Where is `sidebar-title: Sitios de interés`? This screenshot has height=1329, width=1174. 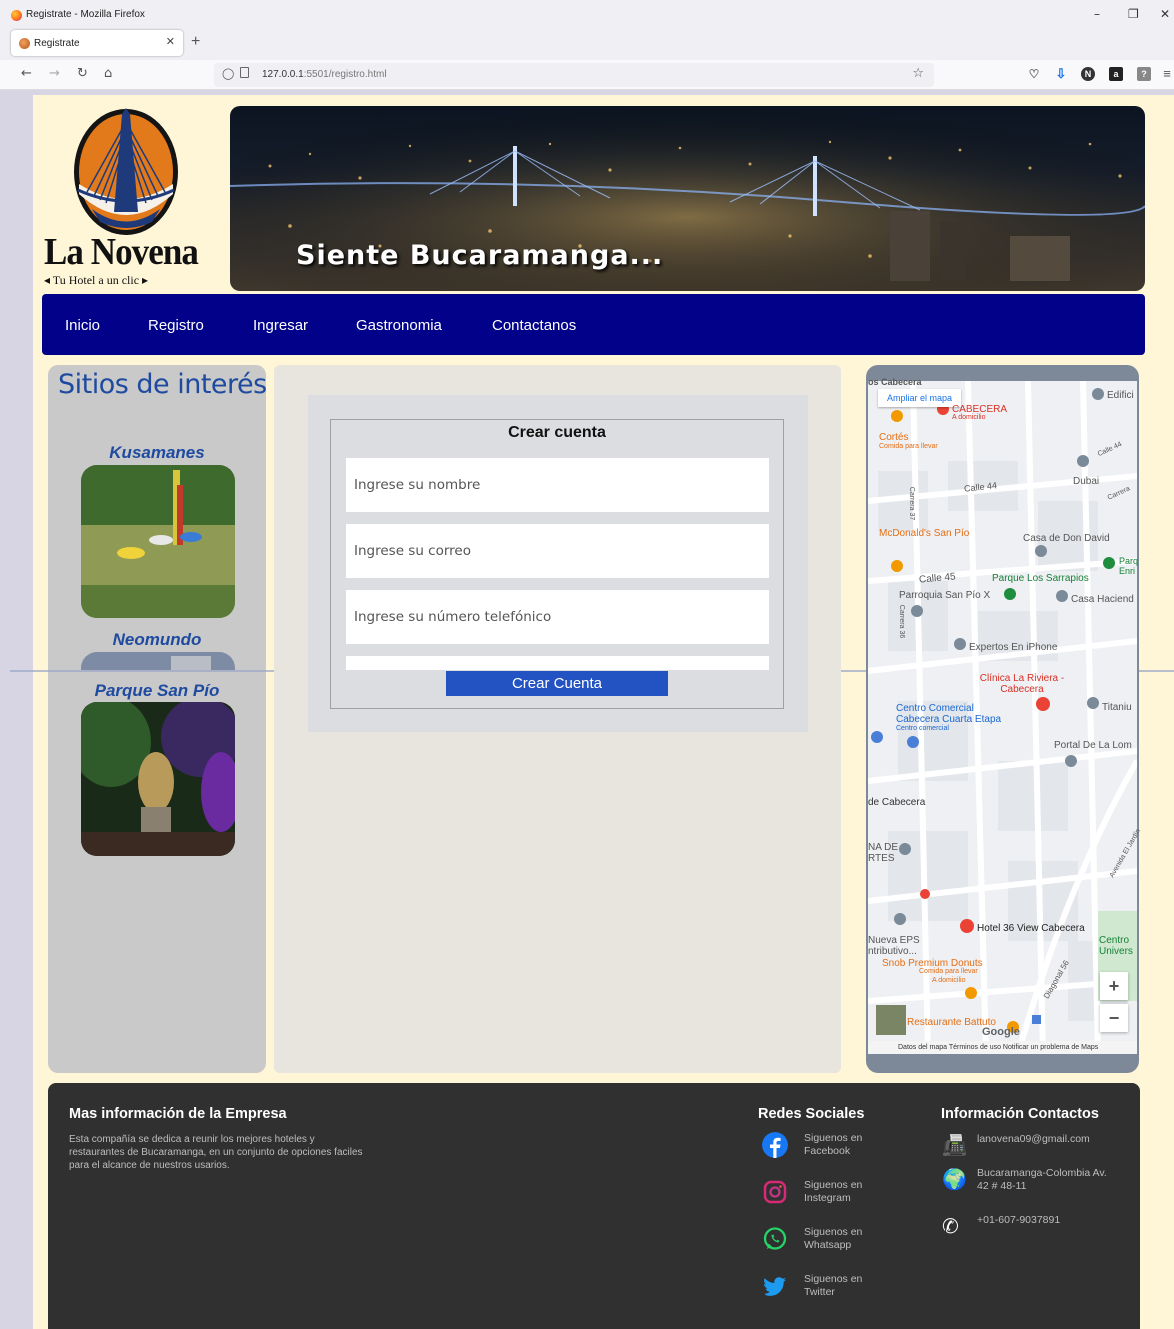
sidebar-title: Sitios de interés is located at coordinates (162, 384).